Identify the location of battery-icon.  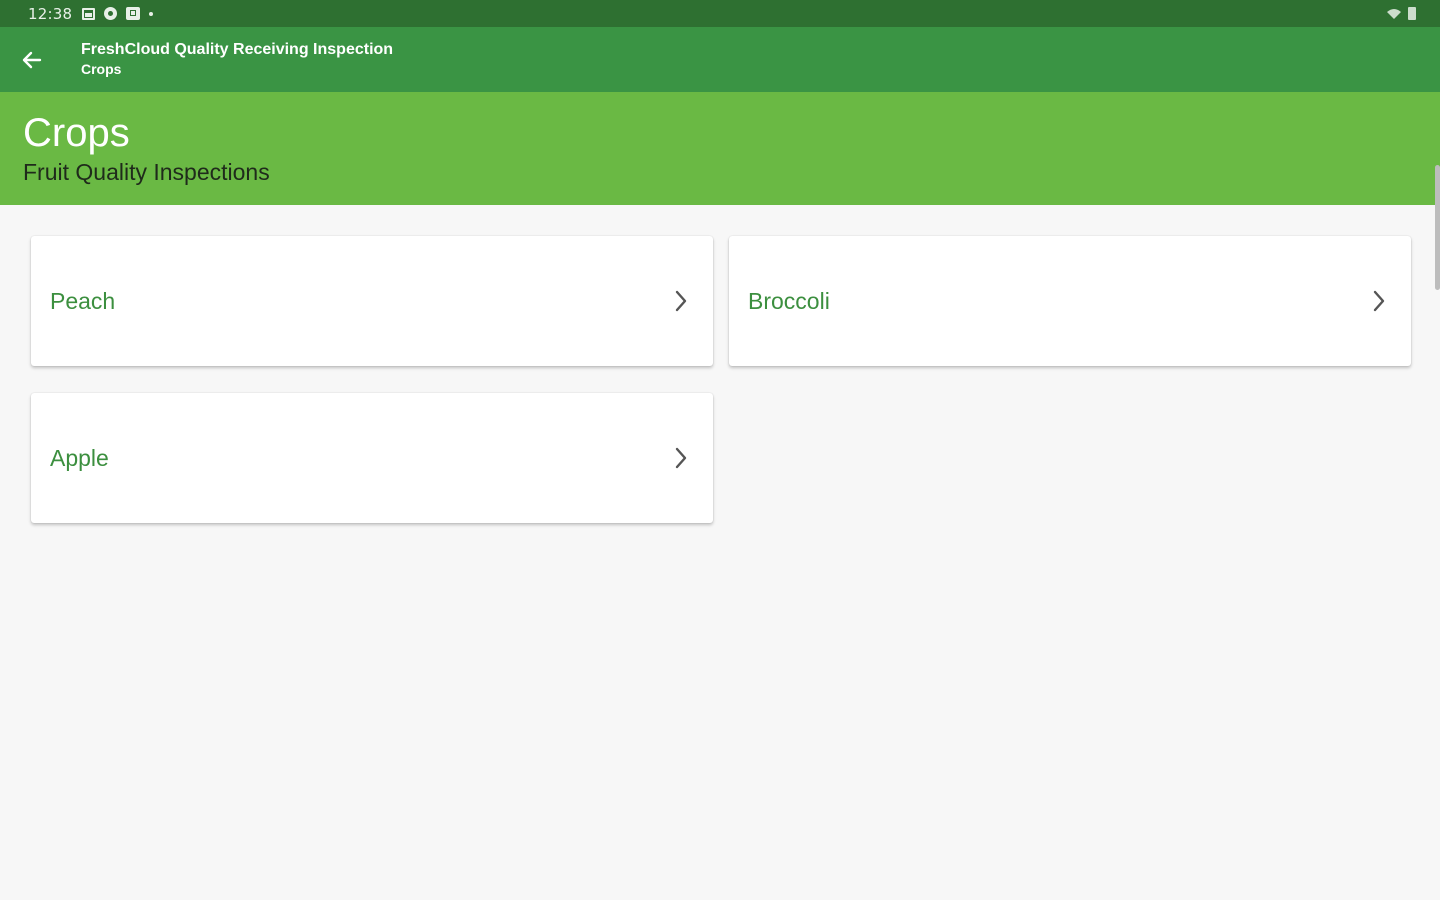
(1412, 13).